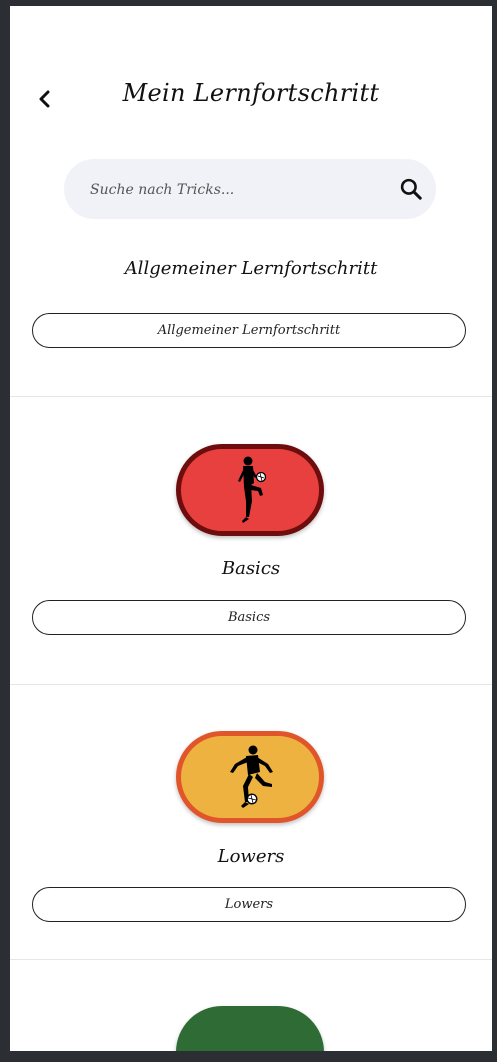 The image size is (497, 1062). I want to click on lowers-category-badge, so click(250, 777).